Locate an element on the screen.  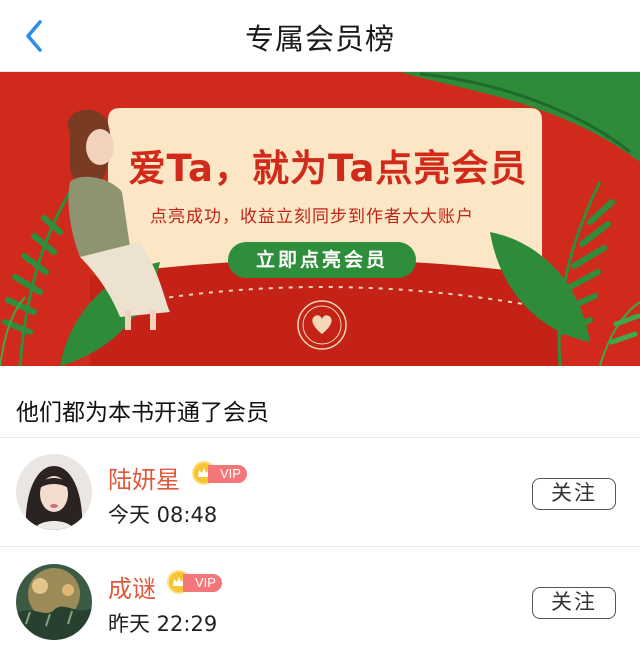
navbar: 专属会员榜 is located at coordinates (320, 36).